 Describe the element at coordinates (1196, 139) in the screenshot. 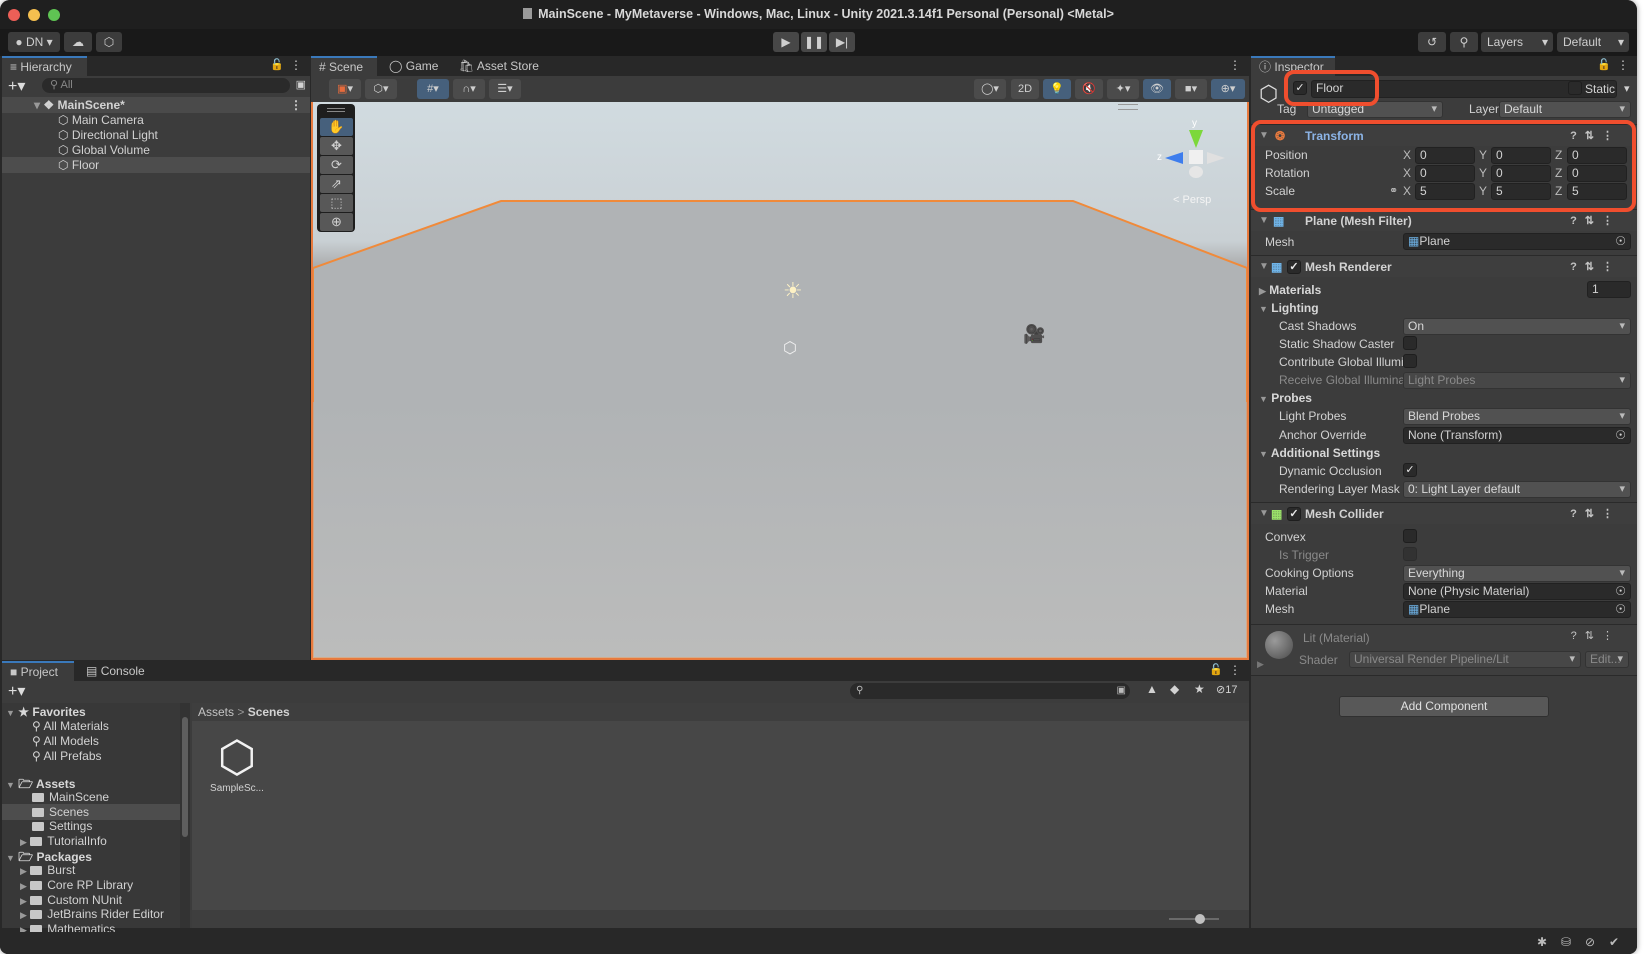

I see `y-axis-cone` at that location.